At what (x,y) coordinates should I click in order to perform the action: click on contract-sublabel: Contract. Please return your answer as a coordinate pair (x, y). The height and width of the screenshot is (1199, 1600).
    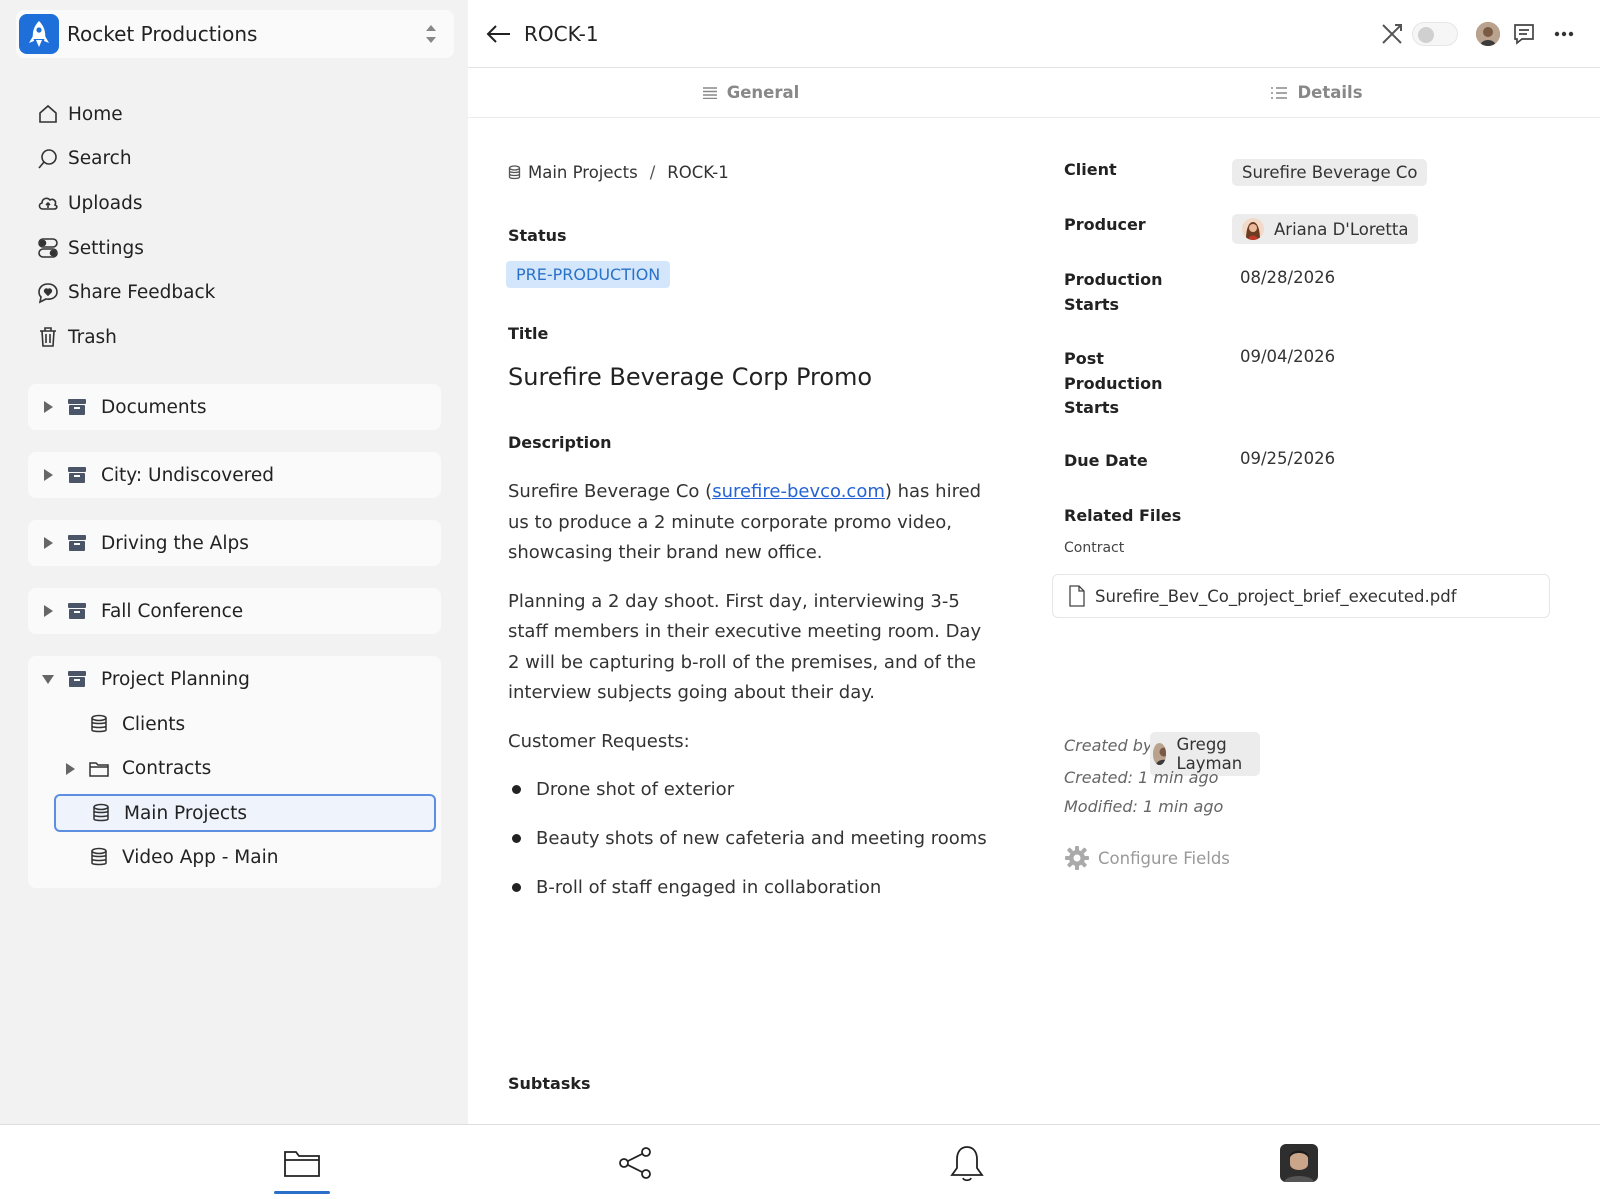
    Looking at the image, I should click on (1094, 548).